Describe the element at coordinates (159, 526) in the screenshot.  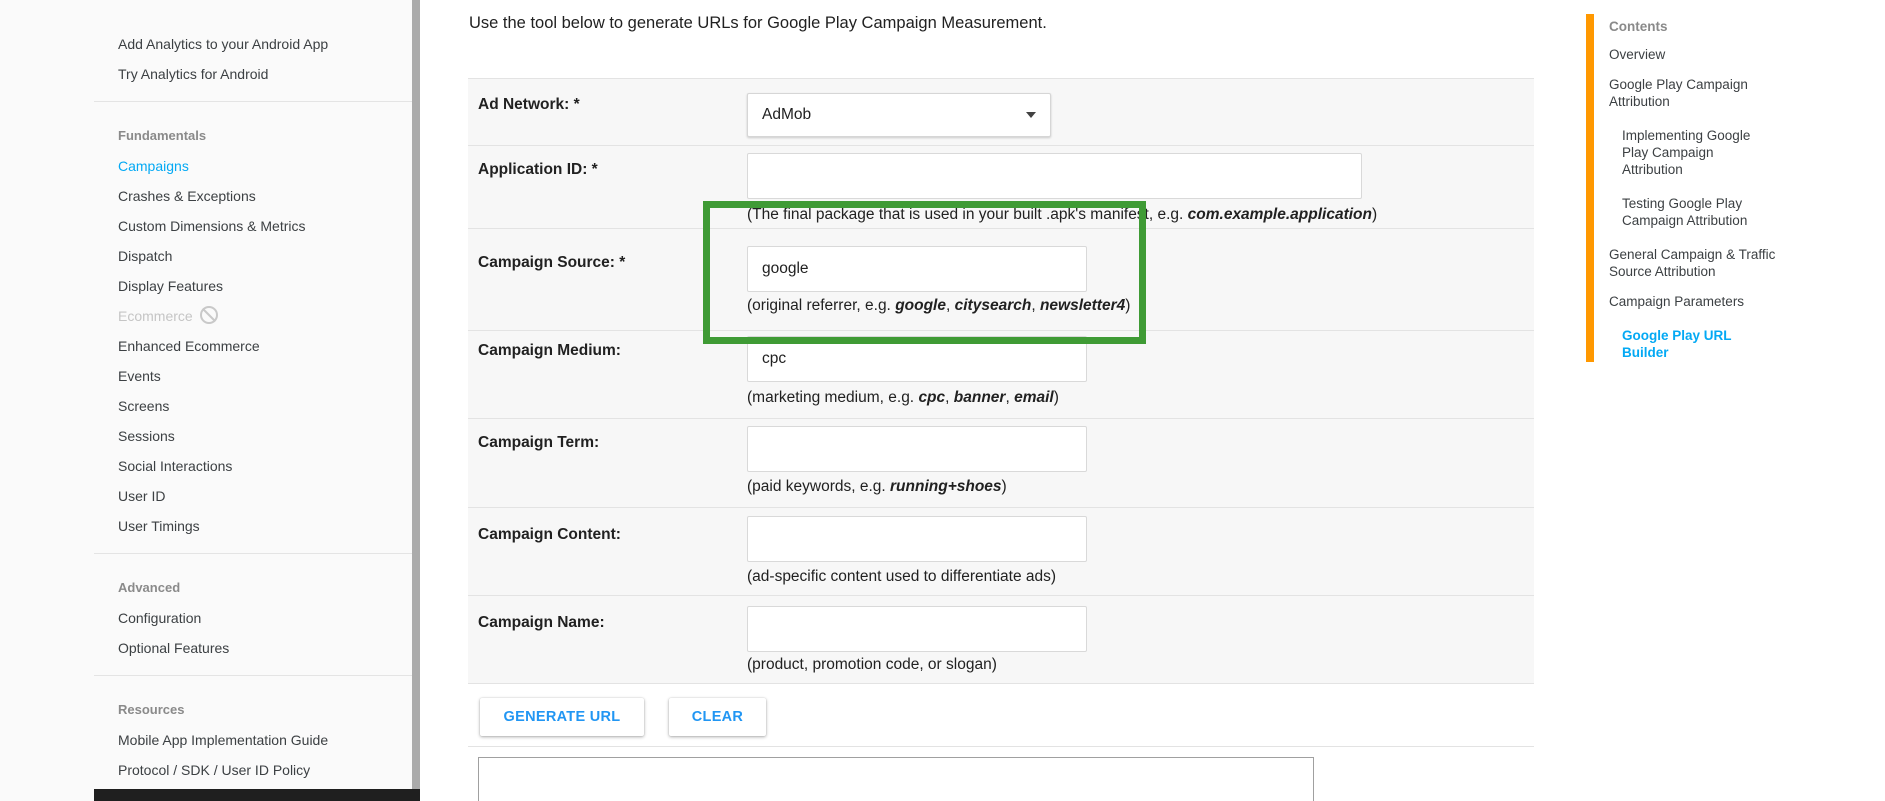
I see `sidebar-item-label: User Timings` at that location.